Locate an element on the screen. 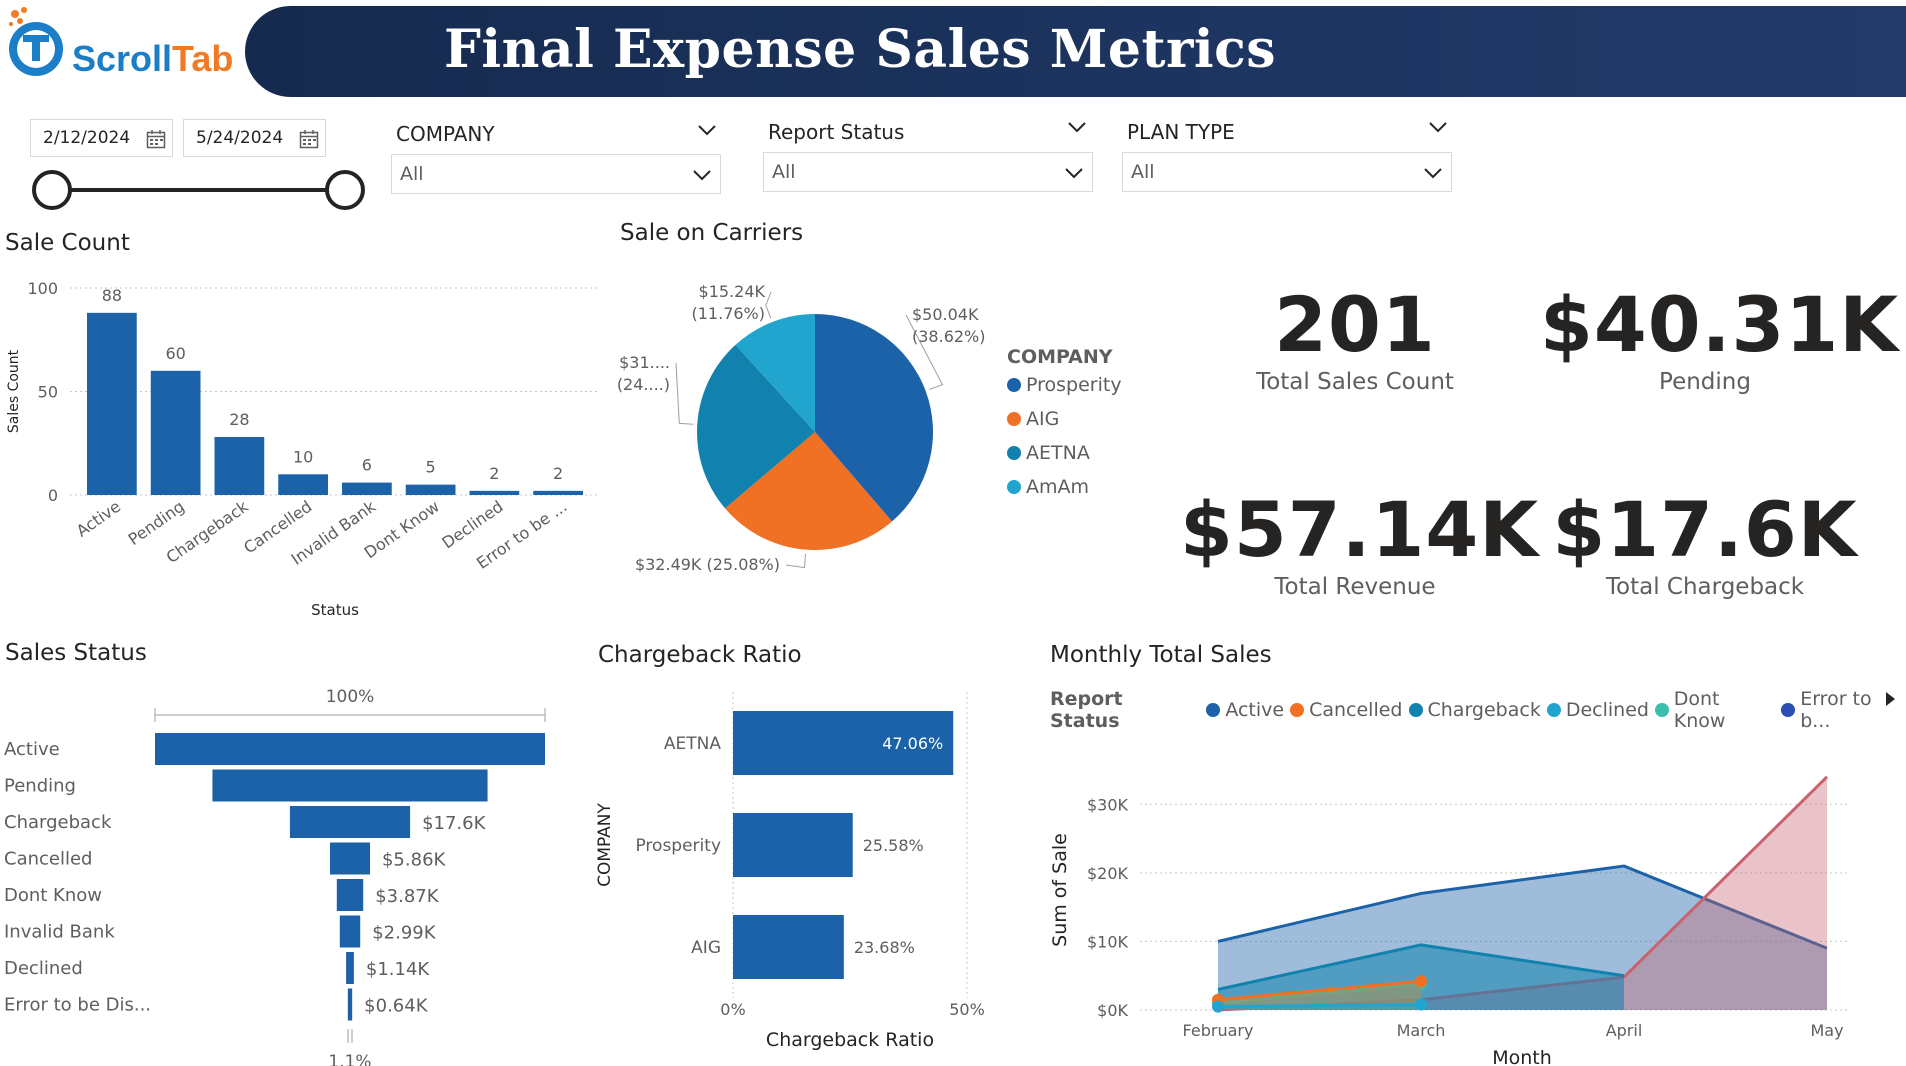  date-end-value: 5/24/2024 is located at coordinates (240, 138).